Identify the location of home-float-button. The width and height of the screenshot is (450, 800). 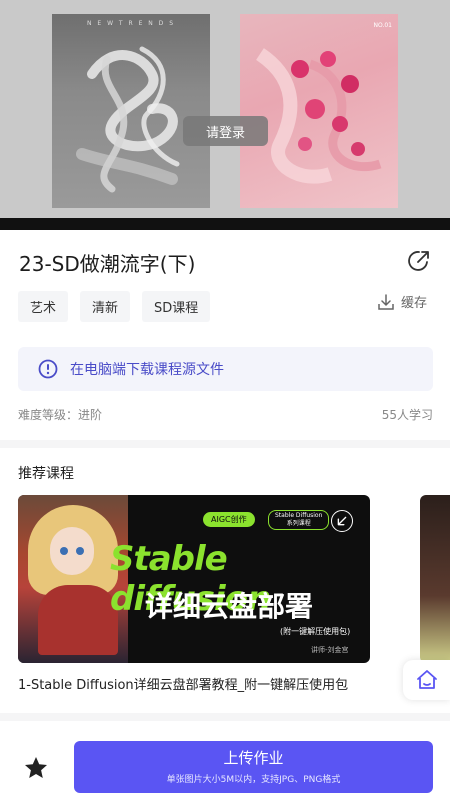
(426, 680).